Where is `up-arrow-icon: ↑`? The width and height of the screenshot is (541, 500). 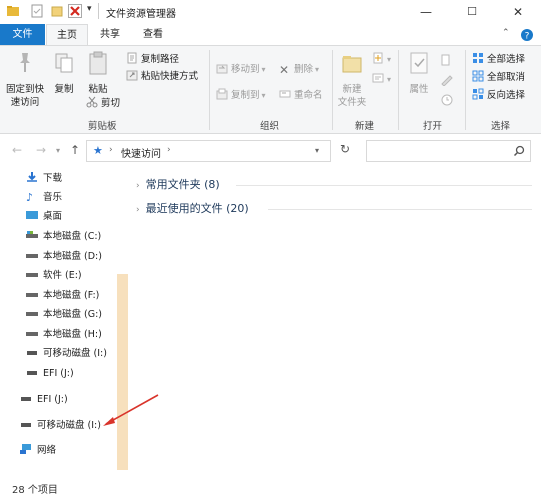
up-arrow-icon: ↑ is located at coordinates (75, 150).